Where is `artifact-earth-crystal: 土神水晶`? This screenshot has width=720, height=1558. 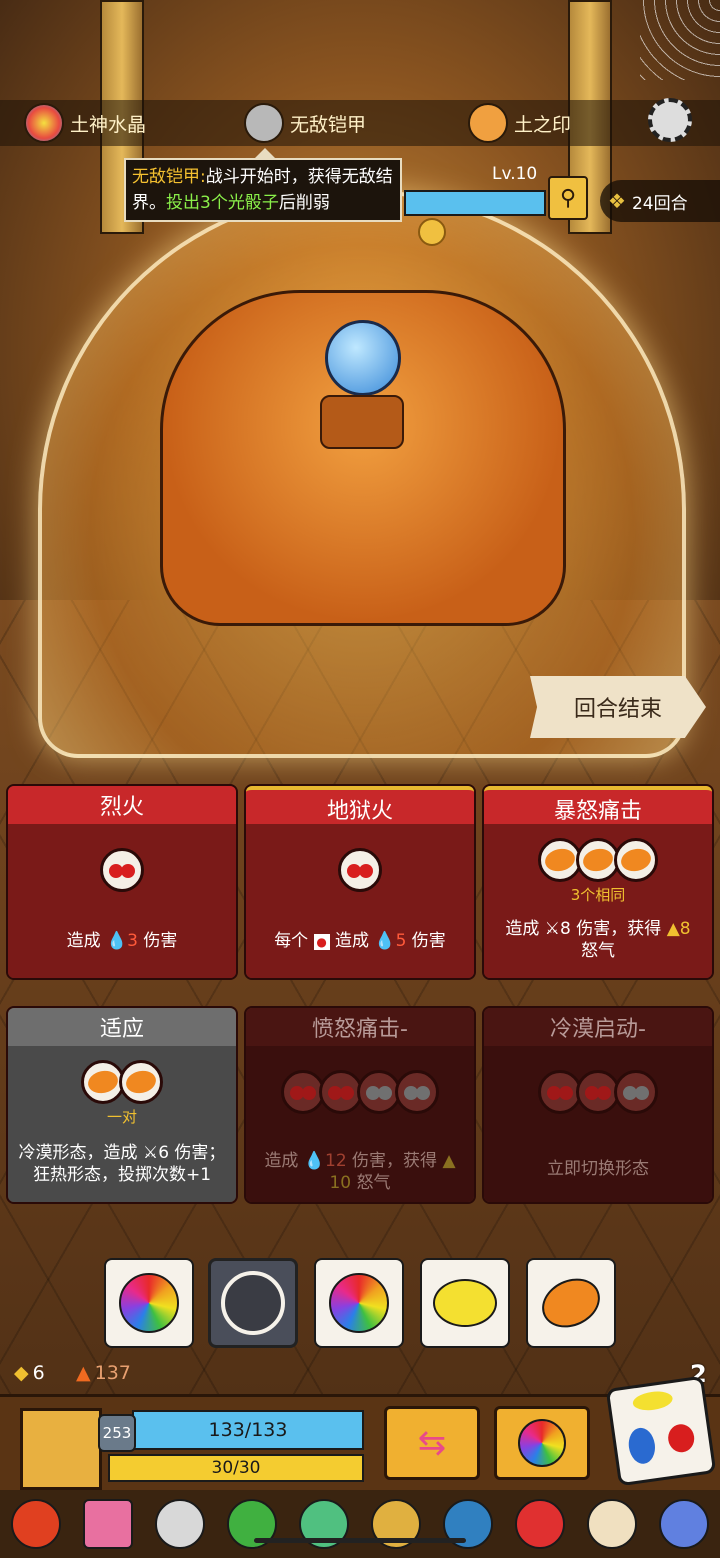
artifact-earth-crystal: 土神水晶 is located at coordinates (85, 123).